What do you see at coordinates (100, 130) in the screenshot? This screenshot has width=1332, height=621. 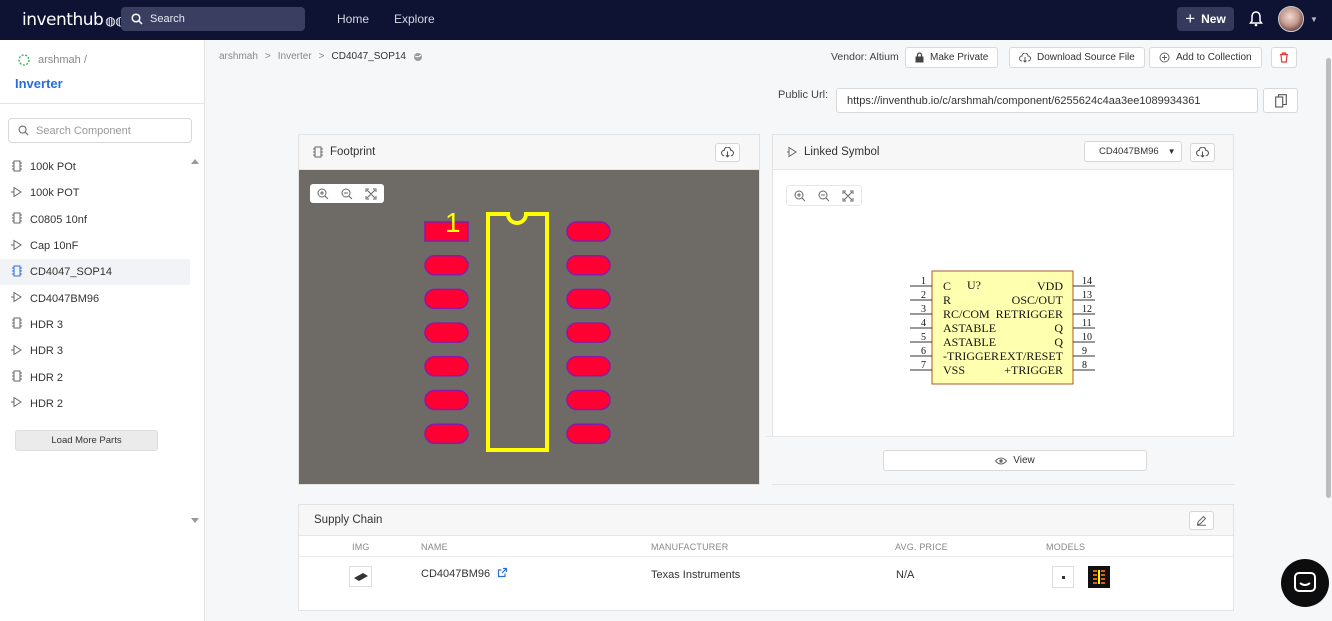 I see `component-search-input: Search Component` at bounding box center [100, 130].